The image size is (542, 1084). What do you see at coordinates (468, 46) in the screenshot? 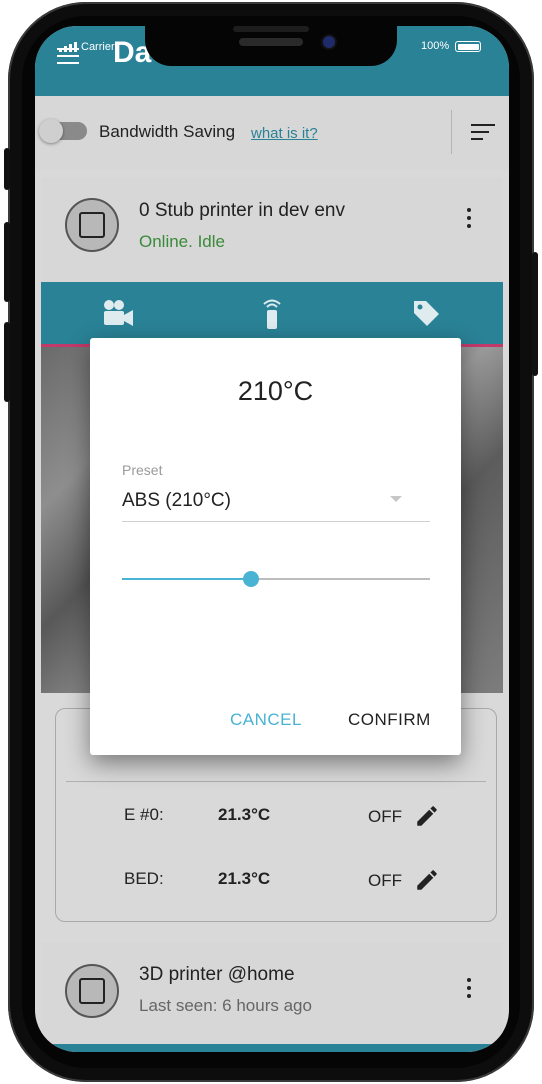
I see `battery-icon` at bounding box center [468, 46].